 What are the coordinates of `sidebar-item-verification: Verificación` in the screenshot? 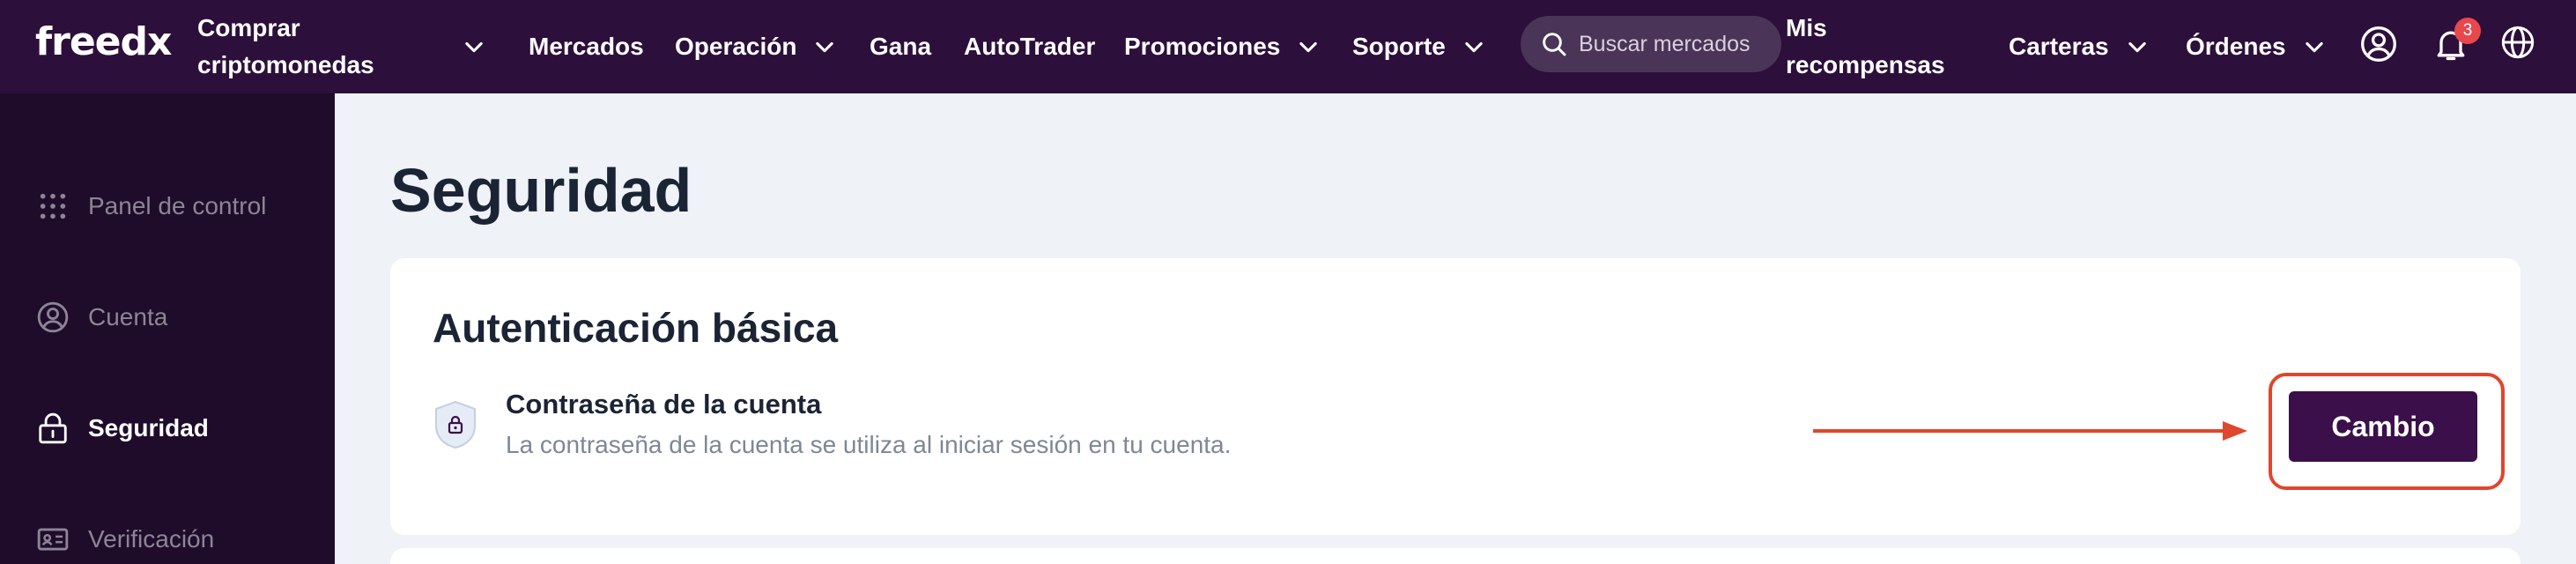 It's located at (124, 538).